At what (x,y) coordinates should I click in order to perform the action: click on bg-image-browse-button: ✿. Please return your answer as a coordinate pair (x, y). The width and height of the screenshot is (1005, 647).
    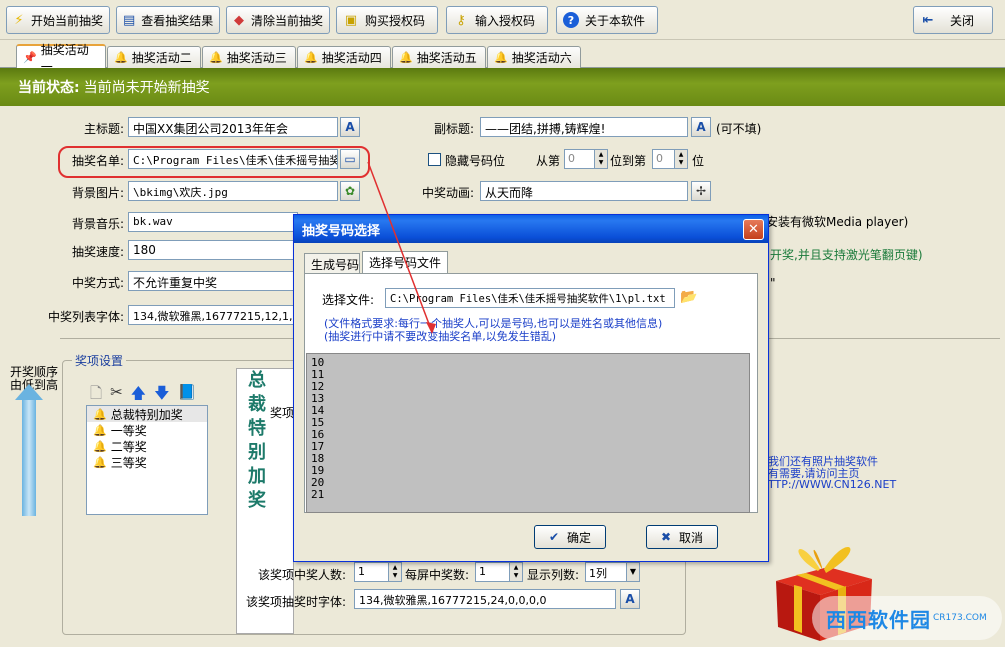
    Looking at the image, I should click on (350, 191).